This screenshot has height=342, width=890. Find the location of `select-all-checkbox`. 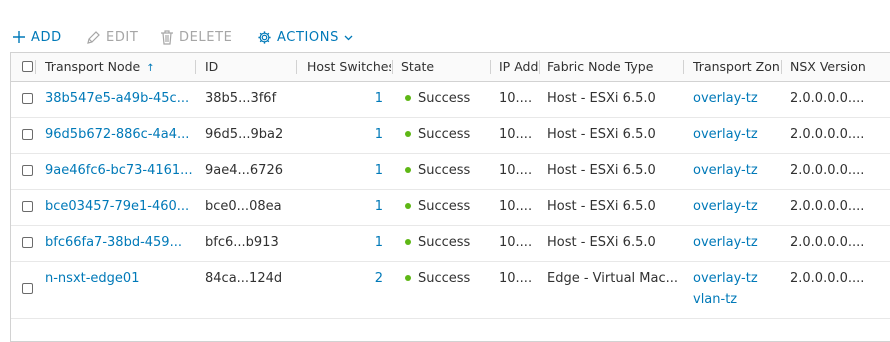

select-all-checkbox is located at coordinates (27, 66).